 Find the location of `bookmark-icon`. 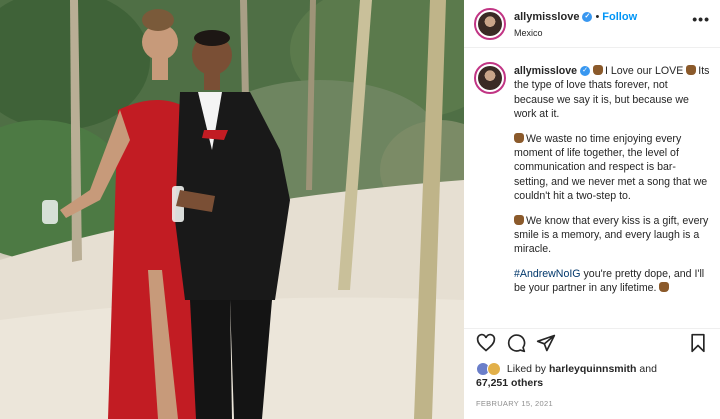

bookmark-icon is located at coordinates (698, 343).